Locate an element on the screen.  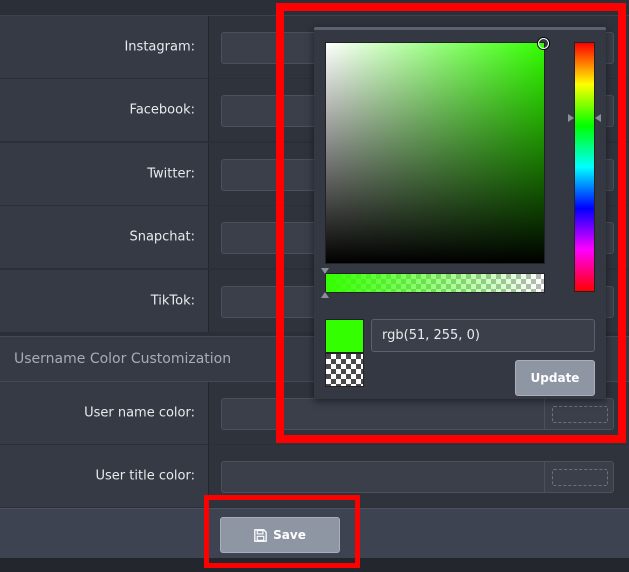
save-button: Save is located at coordinates (280, 535).